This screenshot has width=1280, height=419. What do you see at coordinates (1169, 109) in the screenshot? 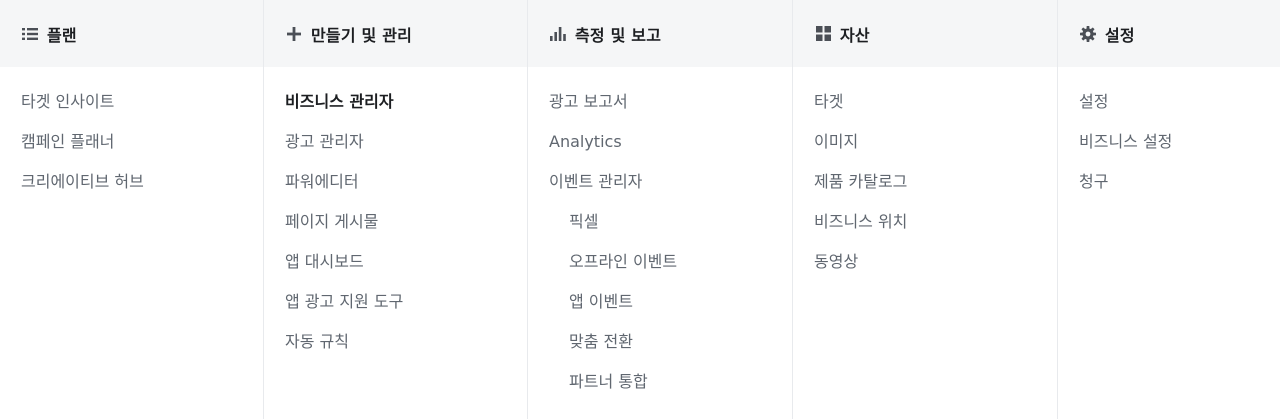
I see `menu-item-settings: 설정` at bounding box center [1169, 109].